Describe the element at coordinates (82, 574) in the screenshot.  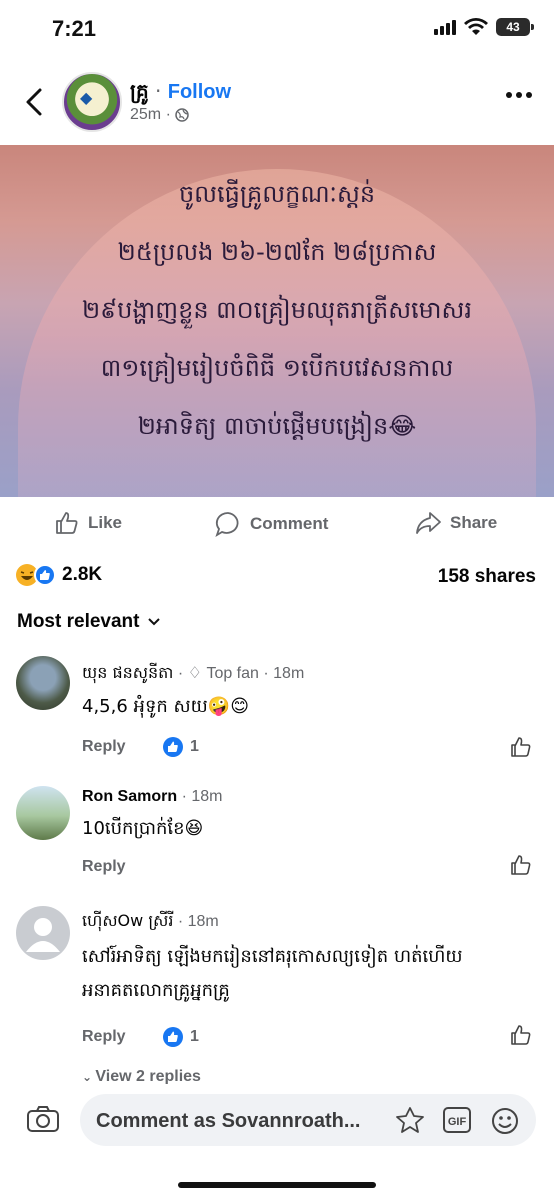
I see `reaction-count: 2.8K` at that location.